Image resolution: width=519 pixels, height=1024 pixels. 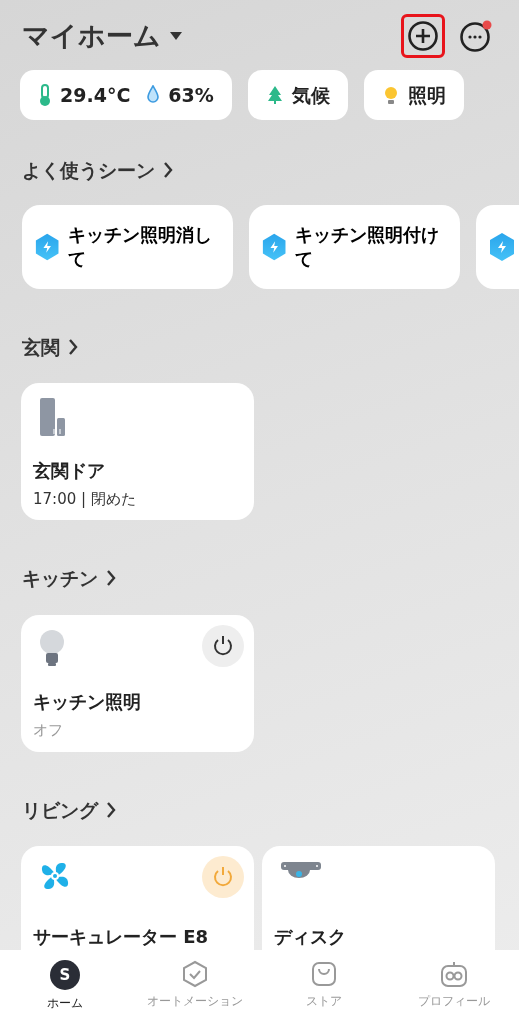 I want to click on device-name: 玄関ドア, so click(x=69, y=470).